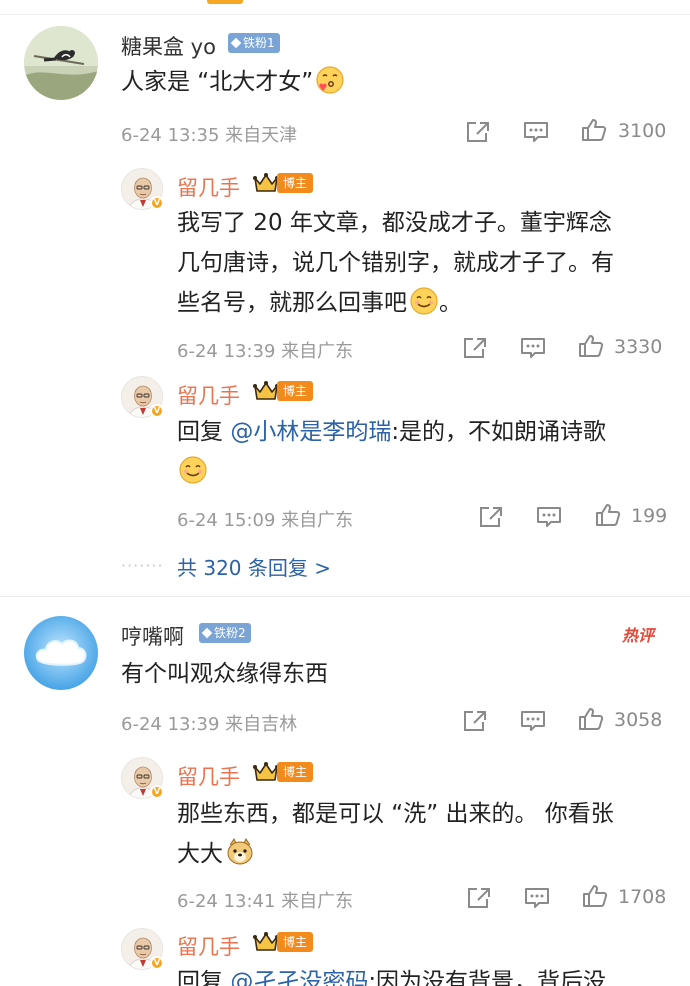 The height and width of the screenshot is (986, 690). Describe the element at coordinates (649, 516) in the screenshot. I see `like-count: 199` at that location.